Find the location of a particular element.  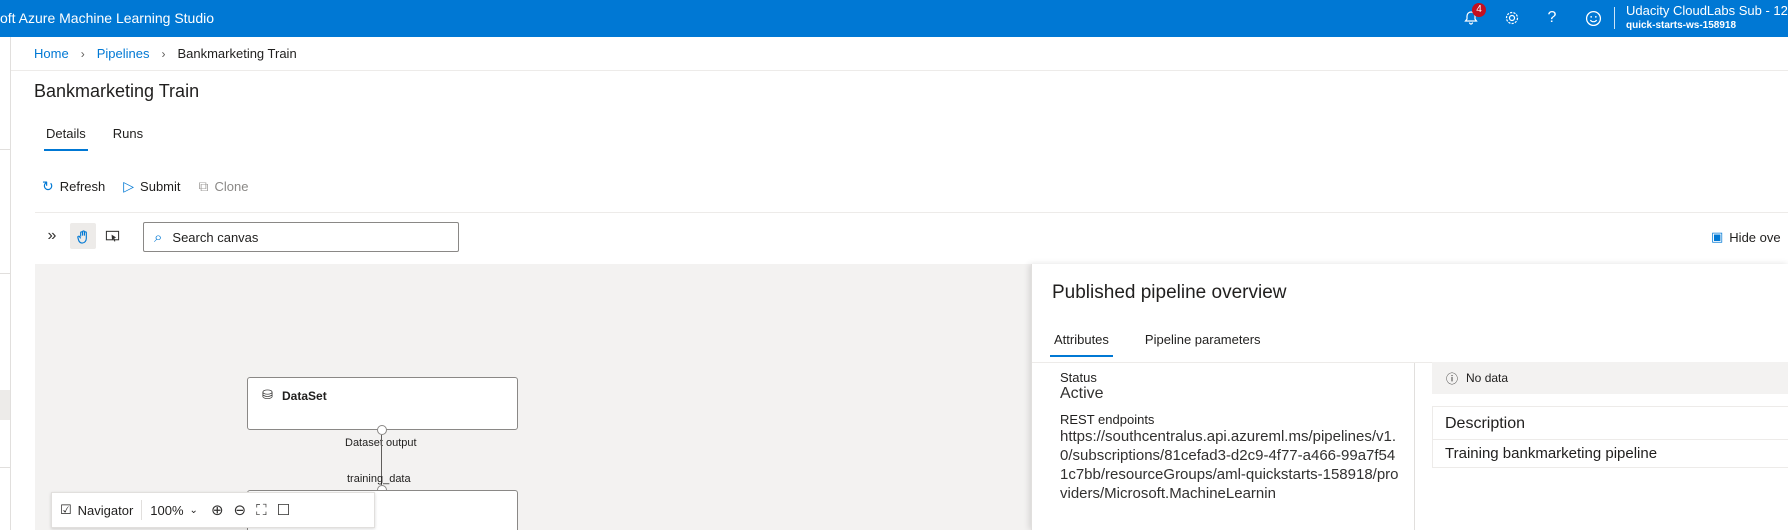

tab-details: Details is located at coordinates (66, 138).